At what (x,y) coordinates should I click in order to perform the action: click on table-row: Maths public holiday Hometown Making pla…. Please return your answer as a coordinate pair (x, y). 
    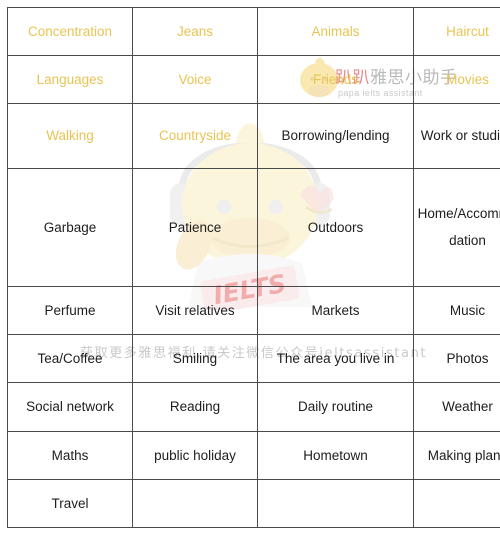
    Looking at the image, I should click on (253, 455).